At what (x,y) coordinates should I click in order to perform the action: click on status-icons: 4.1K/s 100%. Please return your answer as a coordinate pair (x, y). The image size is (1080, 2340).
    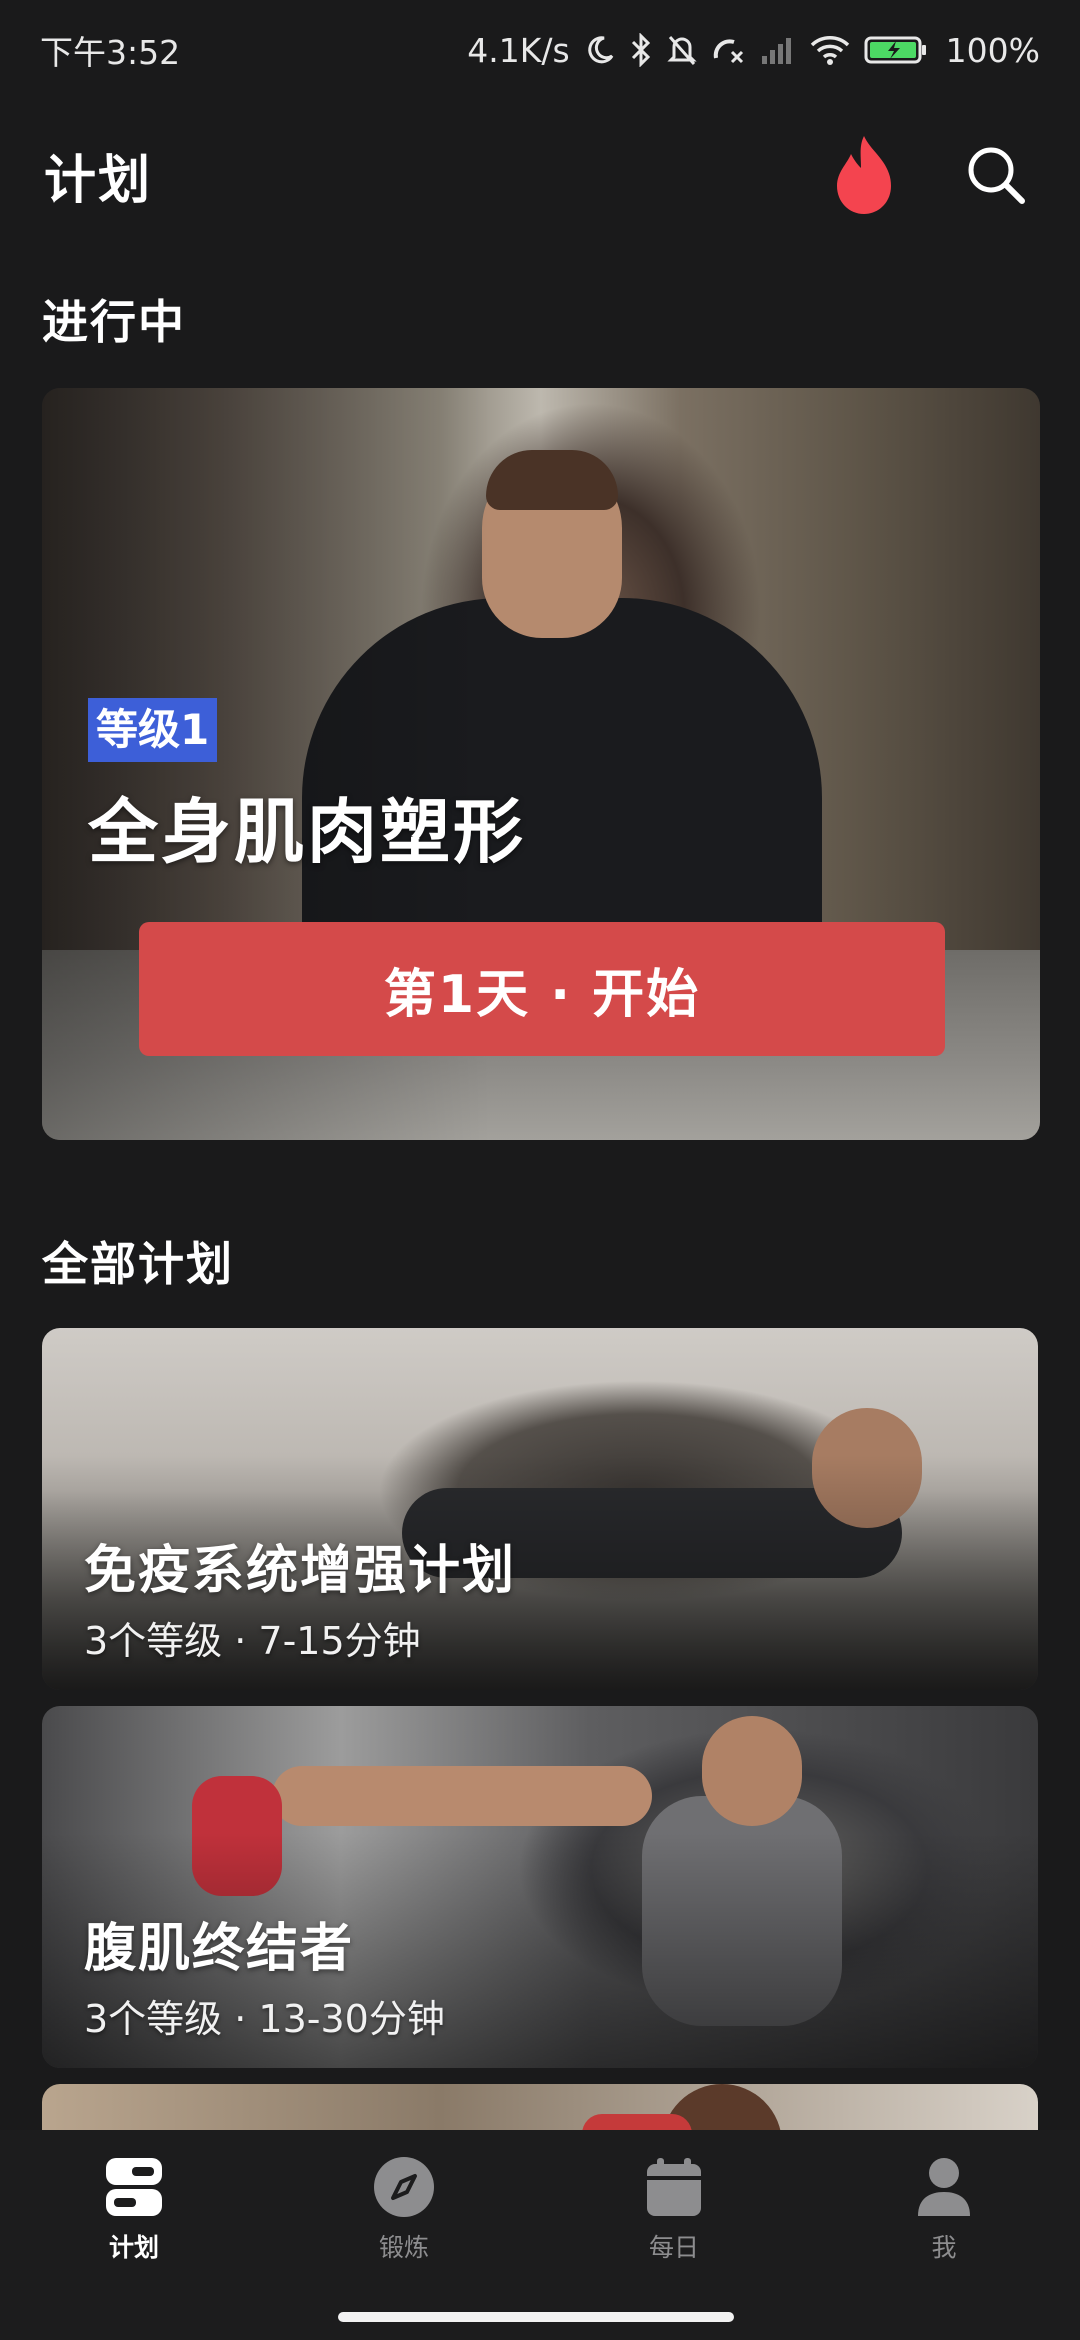
    Looking at the image, I should click on (753, 50).